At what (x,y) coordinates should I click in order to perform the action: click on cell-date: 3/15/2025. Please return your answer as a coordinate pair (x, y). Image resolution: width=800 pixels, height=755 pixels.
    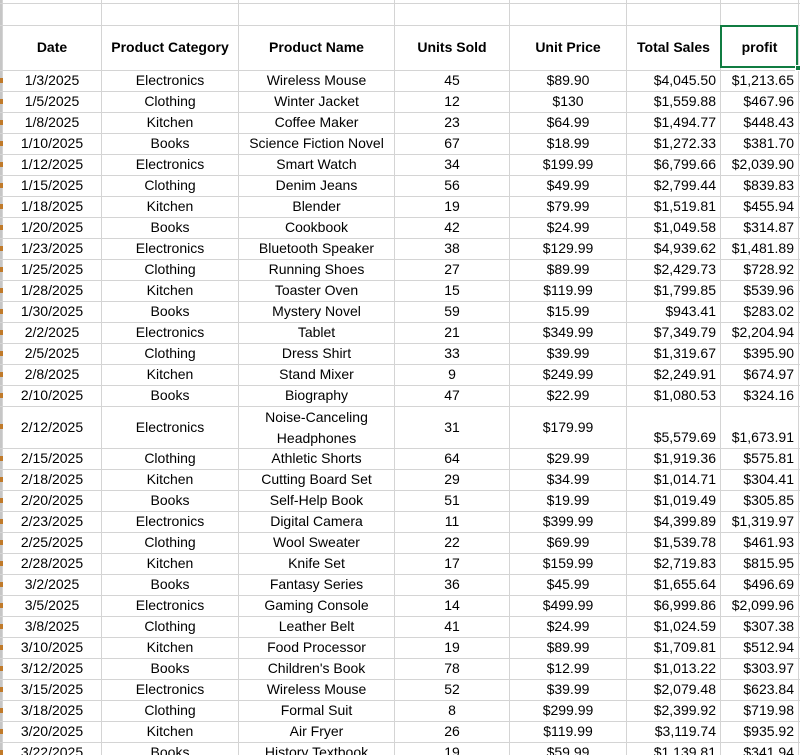
    Looking at the image, I should click on (52, 689).